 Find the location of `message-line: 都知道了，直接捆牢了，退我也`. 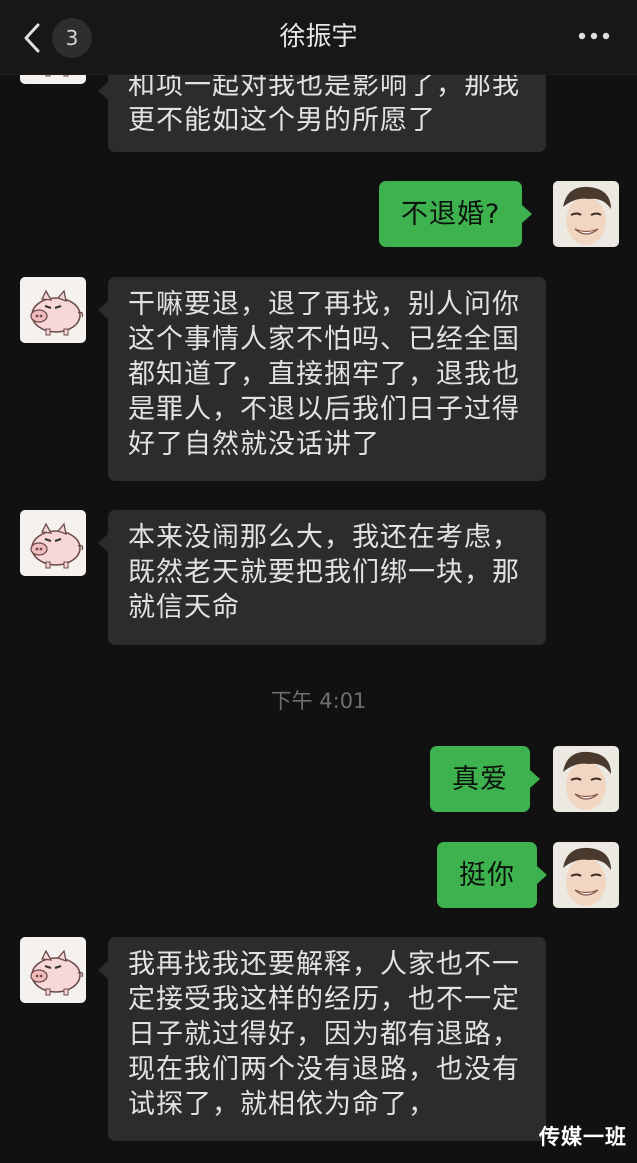

message-line: 都知道了，直接捆牢了，退我也 is located at coordinates (324, 374).